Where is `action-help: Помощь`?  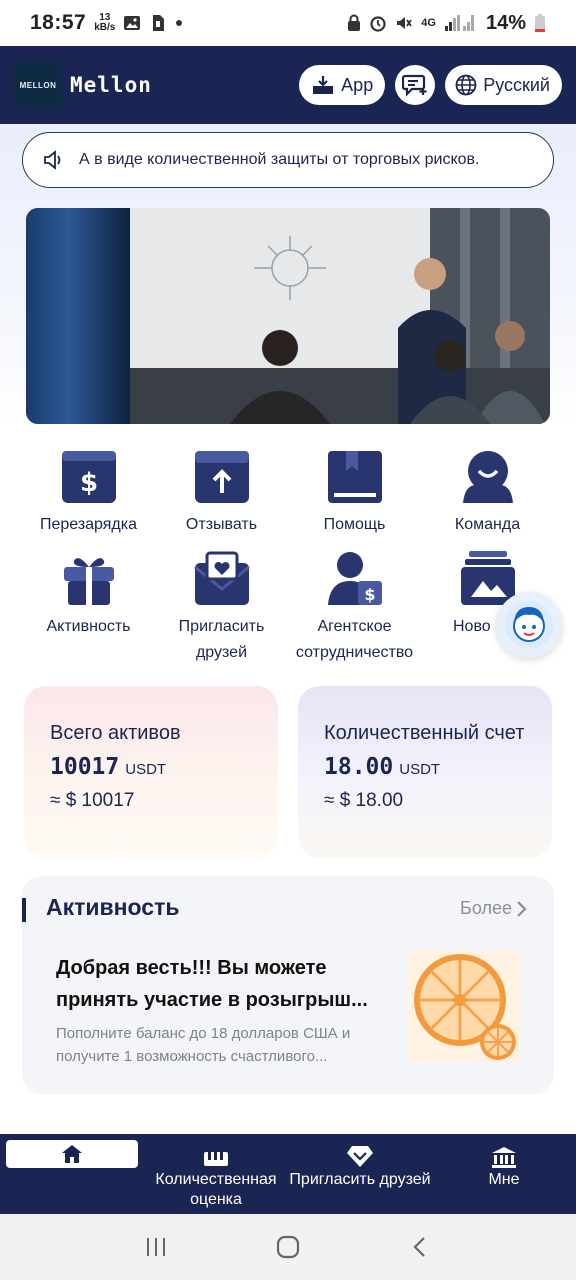
action-help: Помощь is located at coordinates (354, 492).